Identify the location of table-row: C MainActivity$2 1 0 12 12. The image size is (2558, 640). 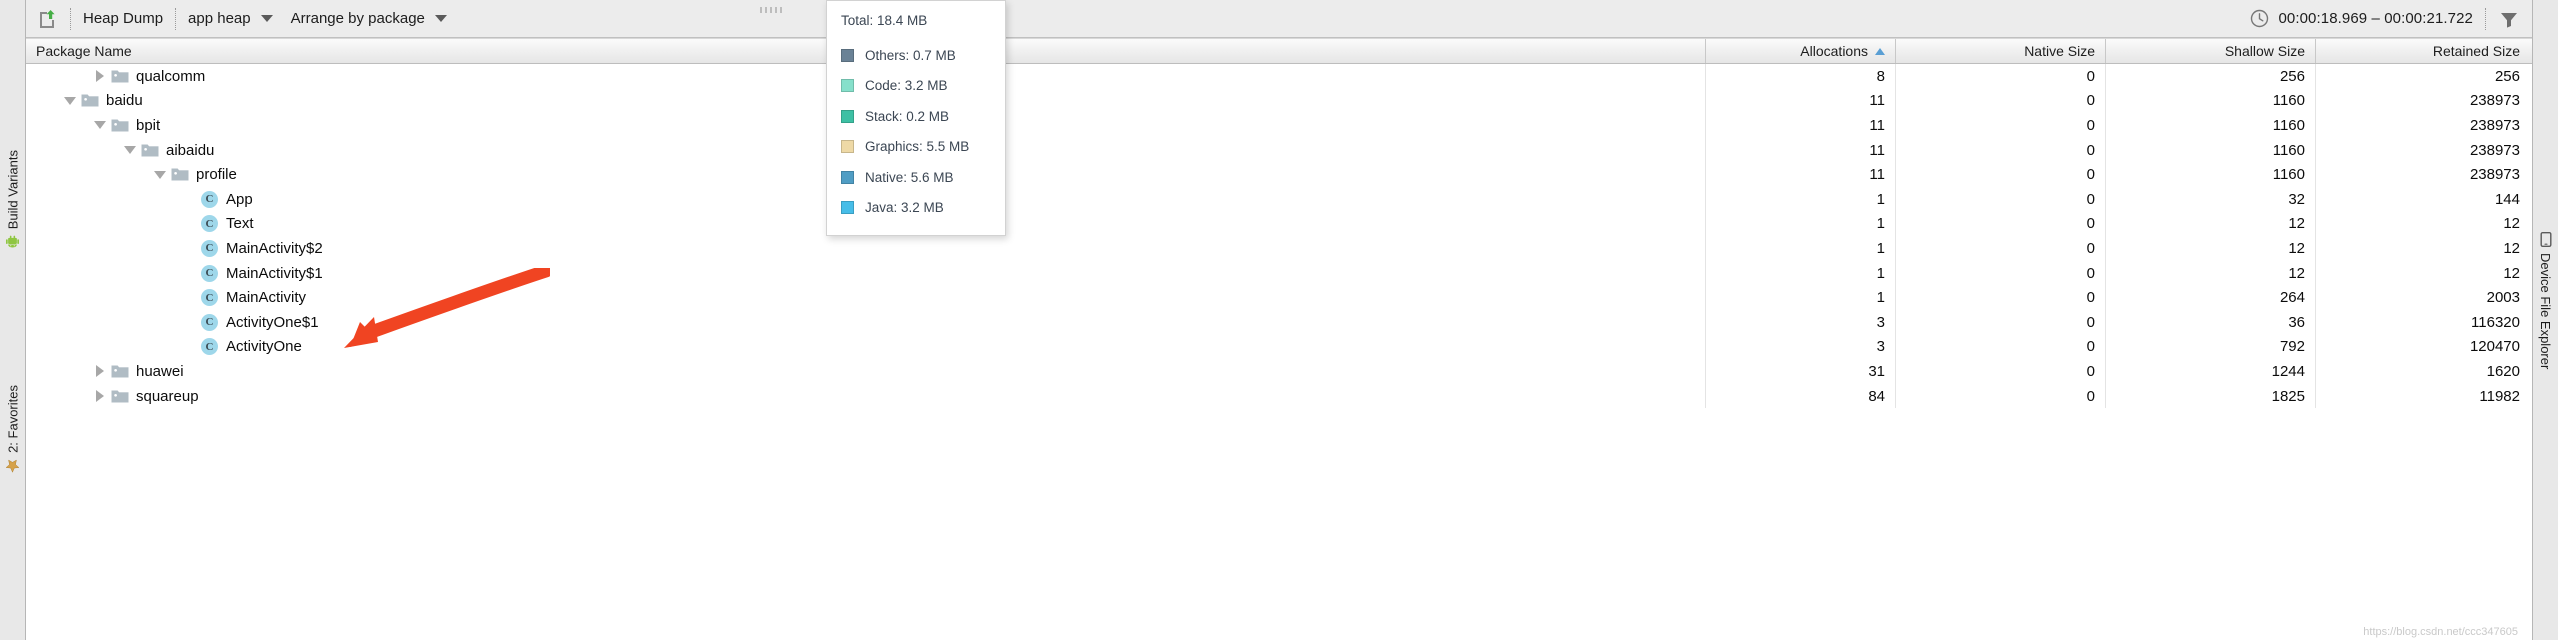
(1279, 248).